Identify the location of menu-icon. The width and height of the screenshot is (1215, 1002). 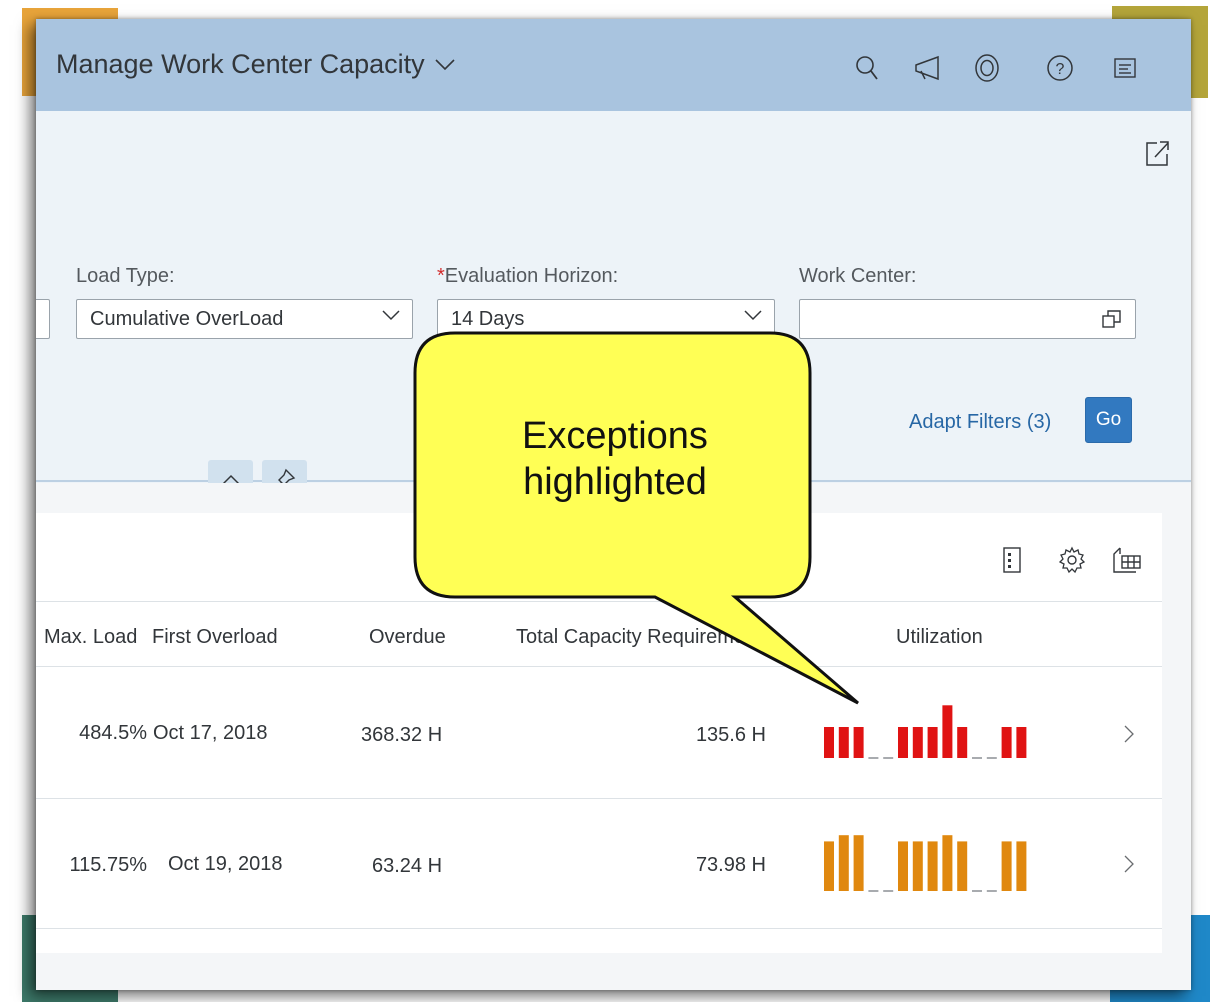
(1125, 68).